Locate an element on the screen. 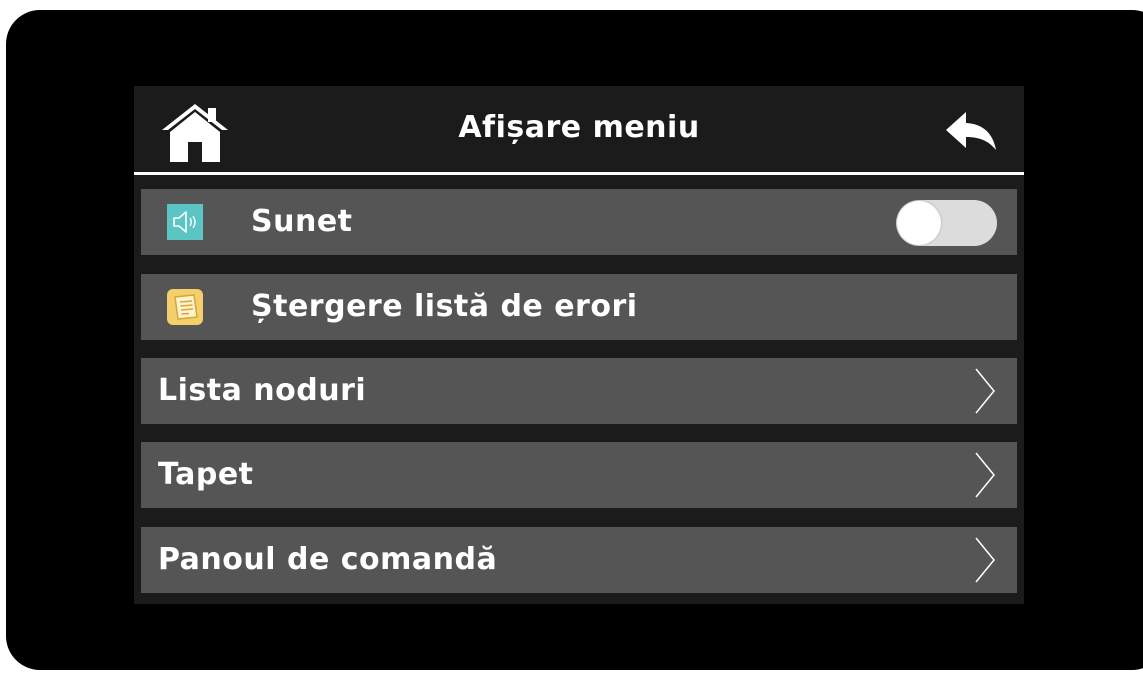 This screenshot has height=673, width=1143. home-icon is located at coordinates (195, 133).